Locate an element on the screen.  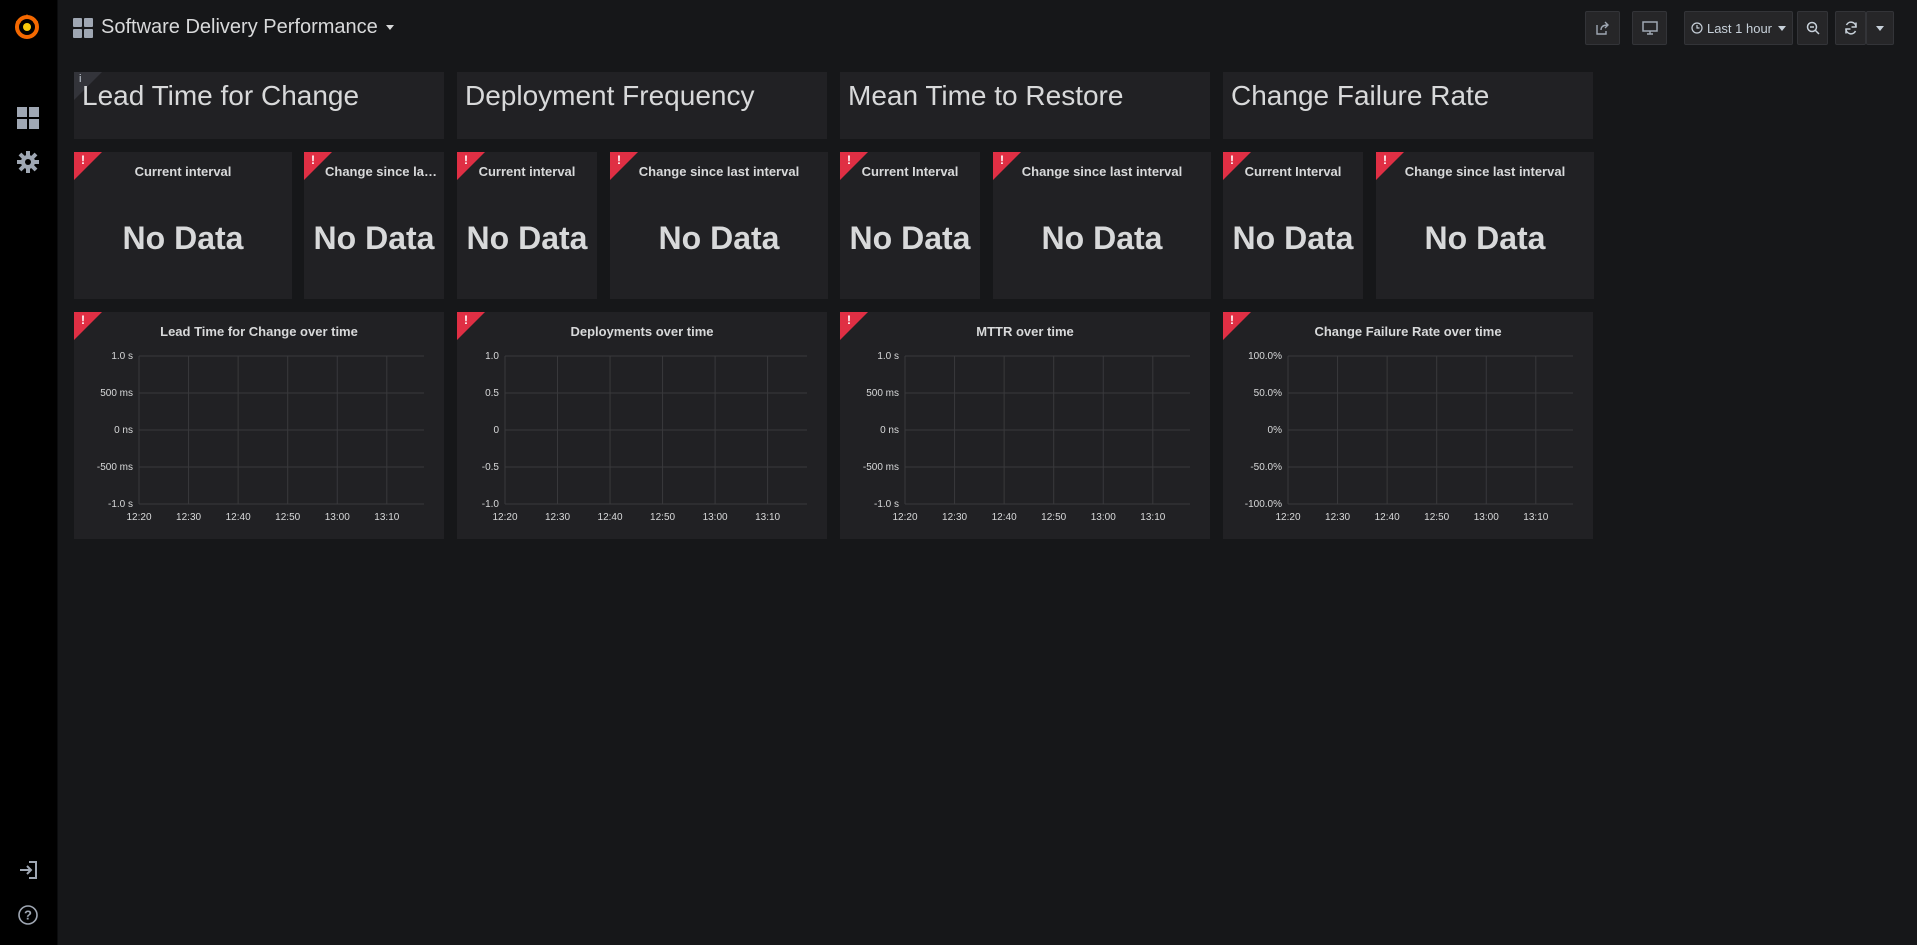
section-title: Mean Time to Restore is located at coordinates (986, 95).